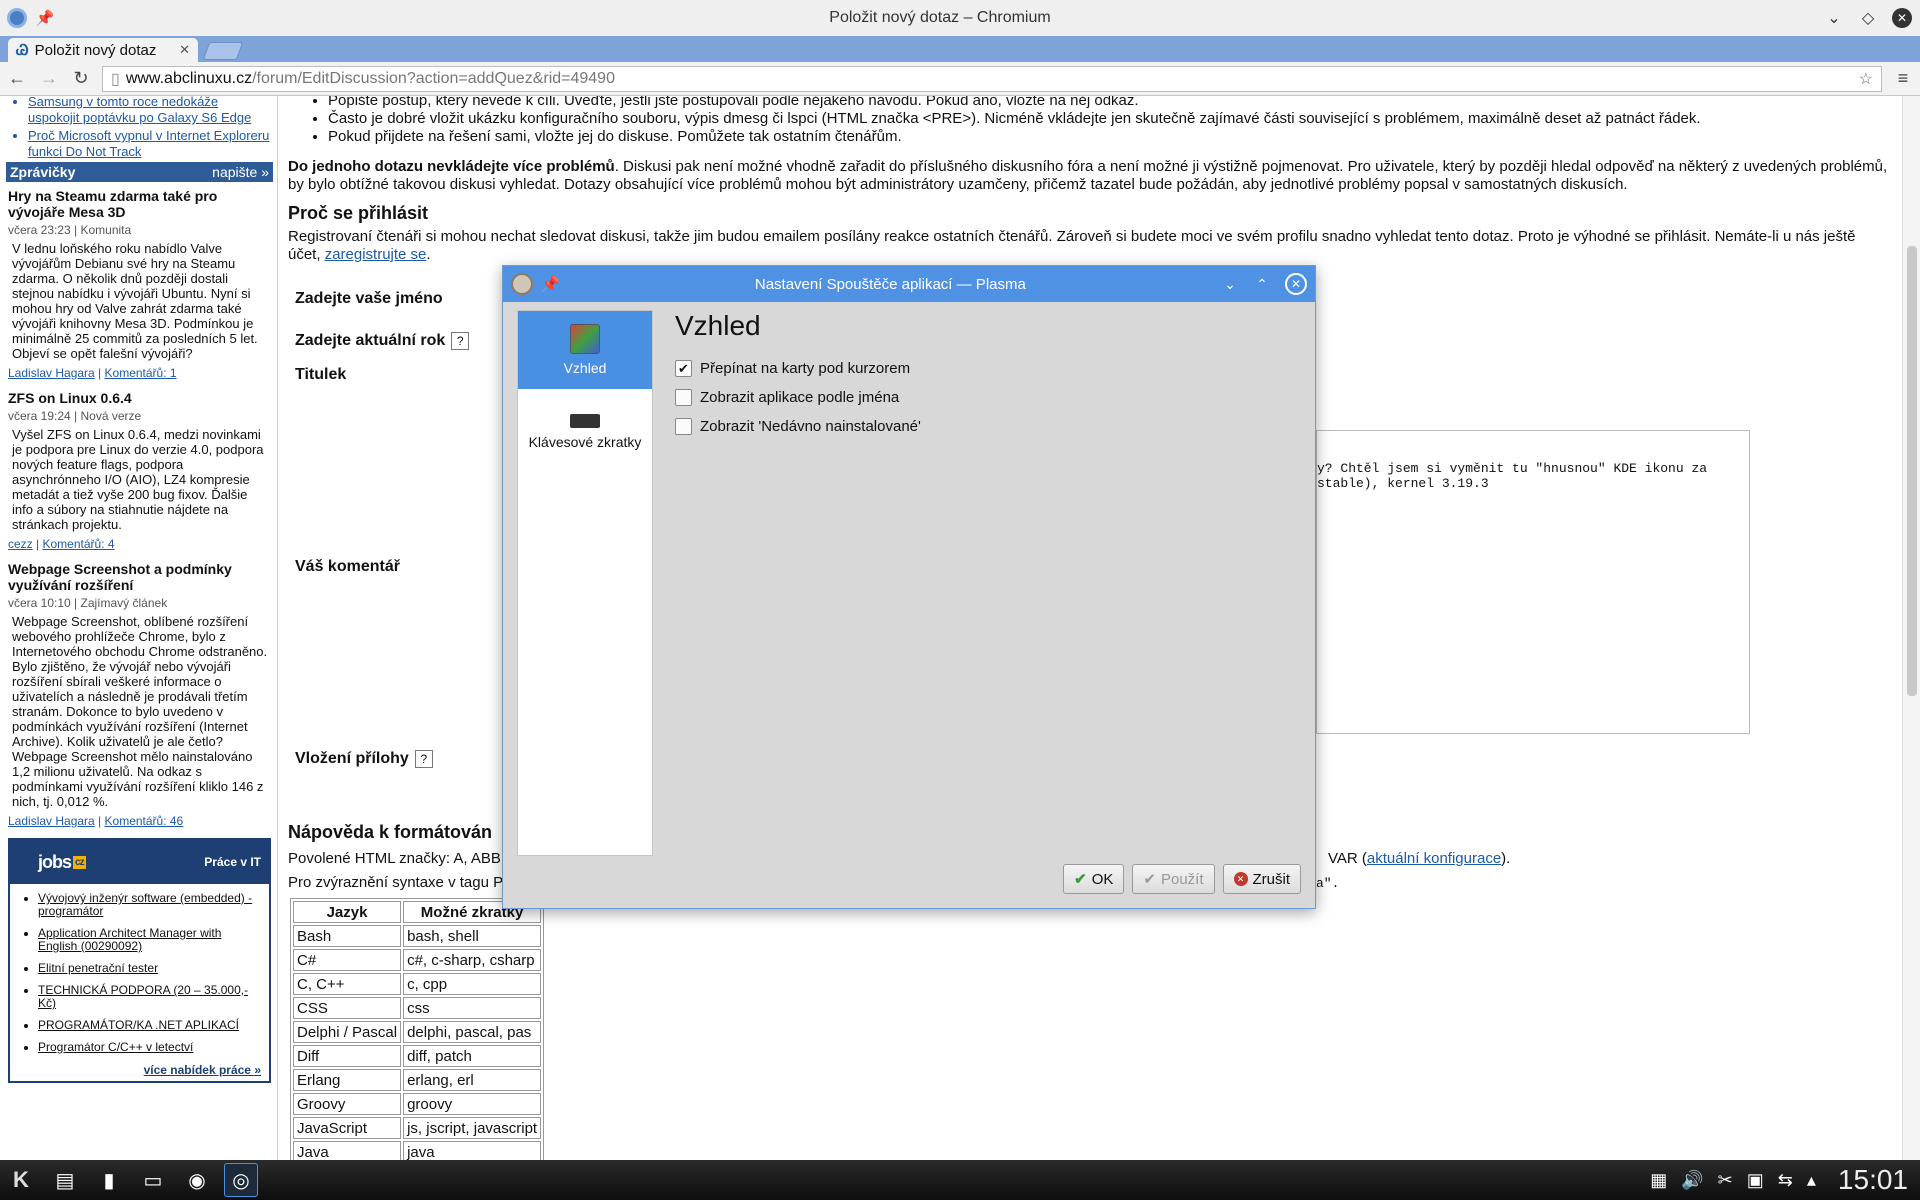  Describe the element at coordinates (1261, 879) in the screenshot. I see `cancel-button: ✕ Zrušit` at that location.